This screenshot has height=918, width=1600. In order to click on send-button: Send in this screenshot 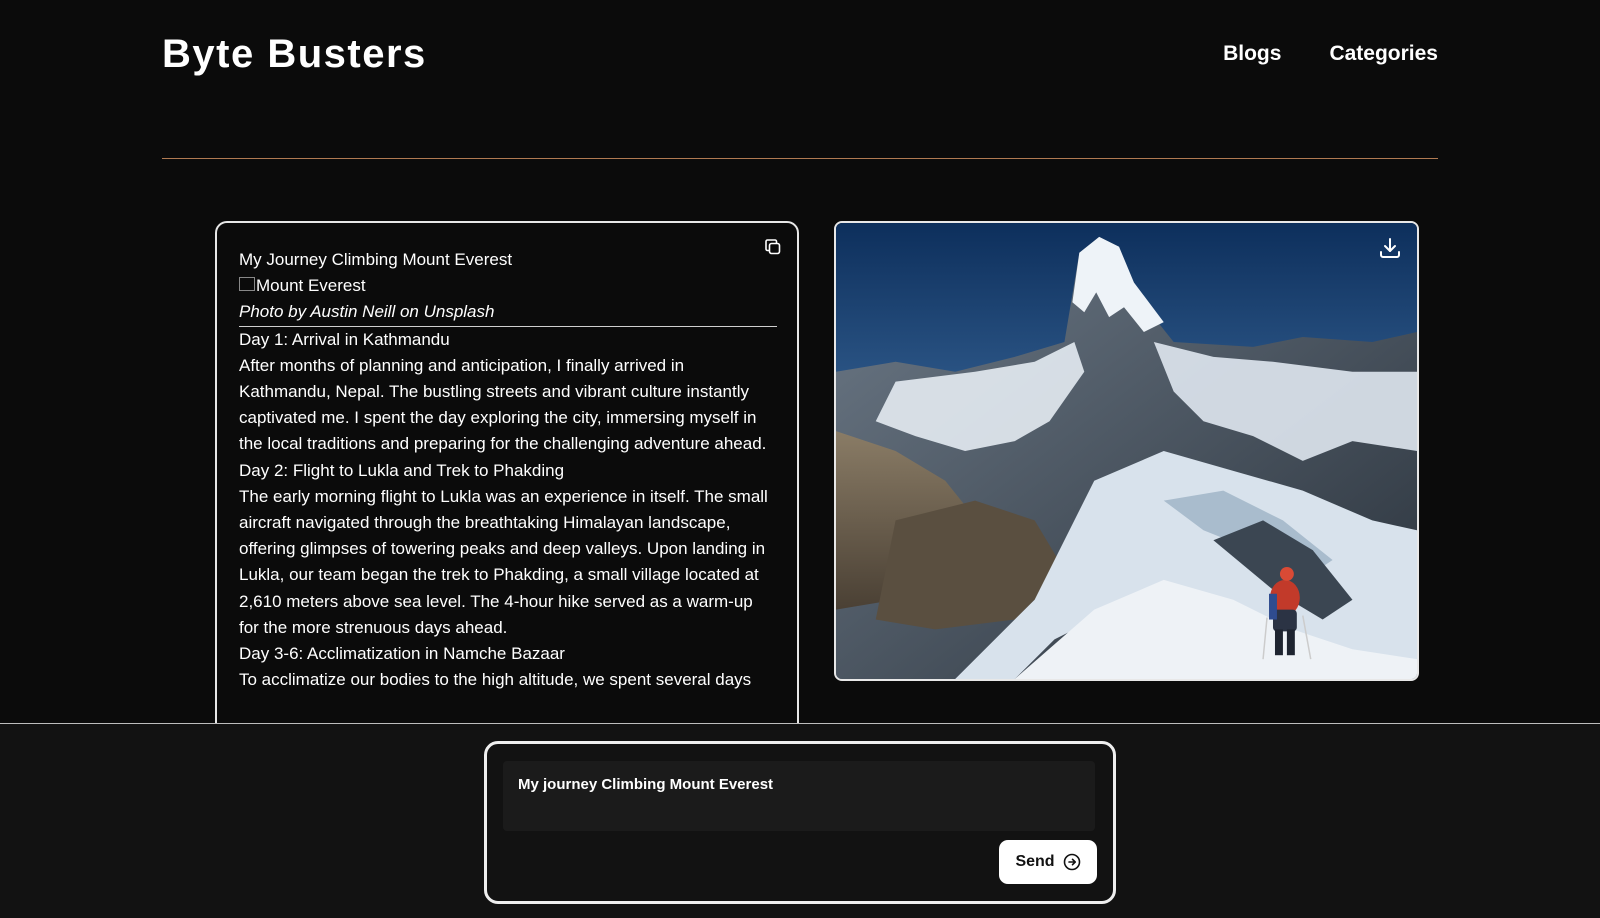, I will do `click(1048, 862)`.